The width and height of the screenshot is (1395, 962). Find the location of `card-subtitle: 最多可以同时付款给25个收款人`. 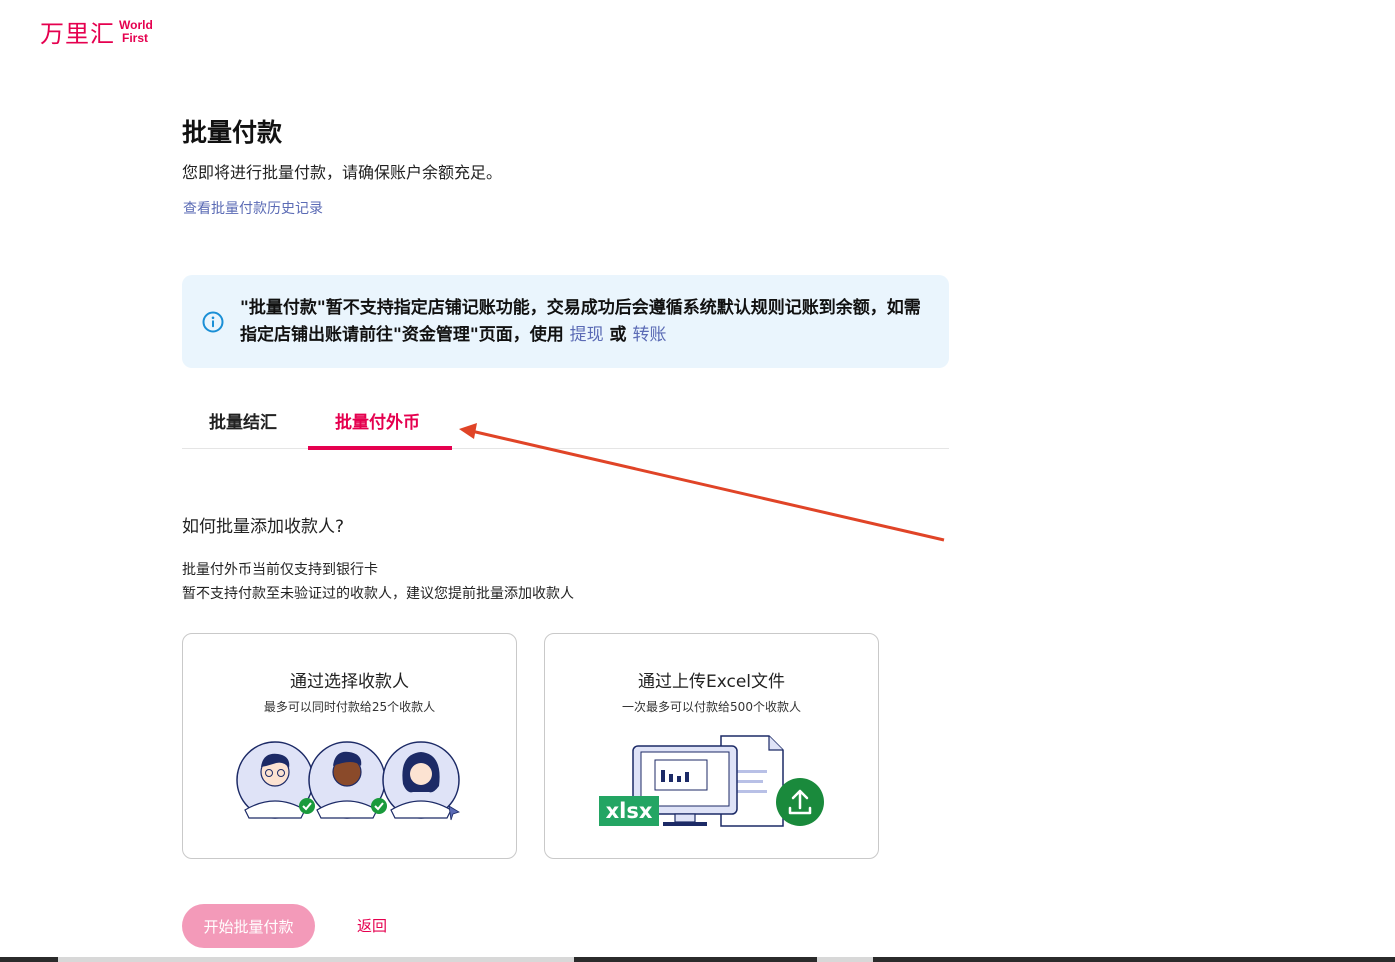

card-subtitle: 最多可以同时付款给25个收款人 is located at coordinates (349, 707).